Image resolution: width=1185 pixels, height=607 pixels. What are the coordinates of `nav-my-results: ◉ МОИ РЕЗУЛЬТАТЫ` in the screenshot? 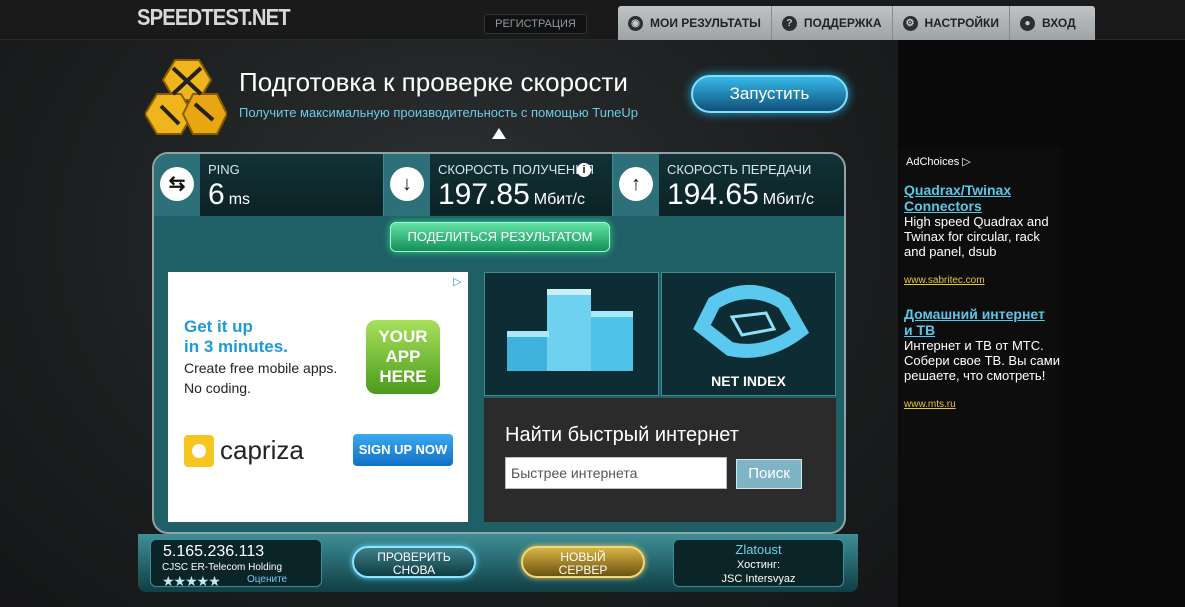 It's located at (695, 23).